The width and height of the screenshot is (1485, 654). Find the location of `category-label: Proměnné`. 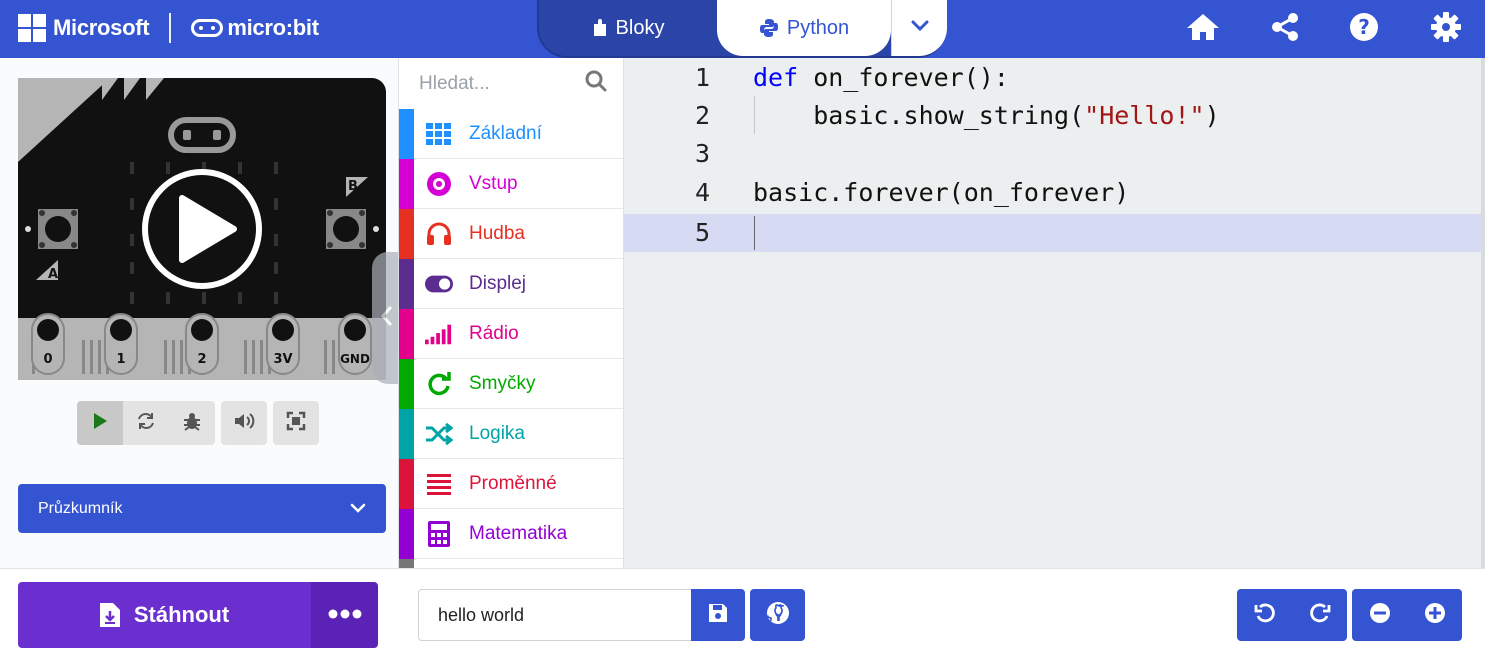

category-label: Proměnné is located at coordinates (513, 483).